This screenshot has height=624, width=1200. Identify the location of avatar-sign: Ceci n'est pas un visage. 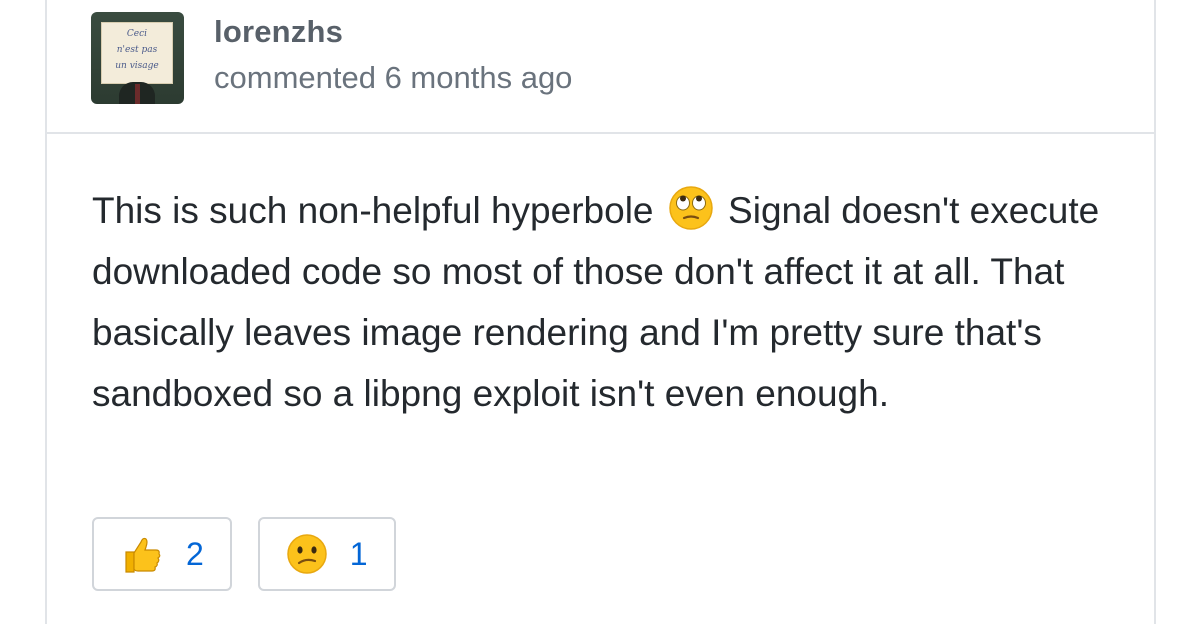
(137, 53).